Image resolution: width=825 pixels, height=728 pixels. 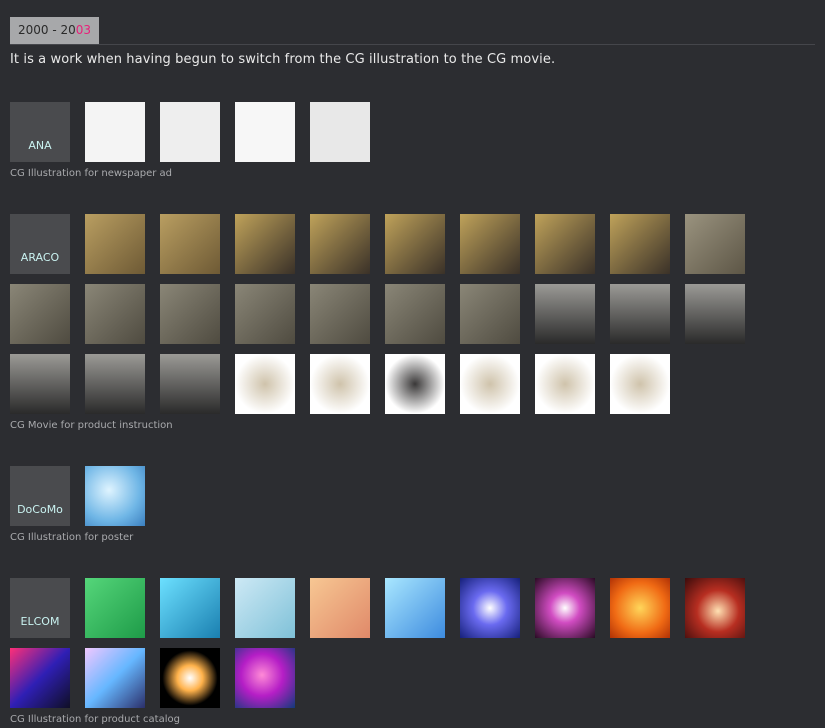 I want to click on thumbnail-abstract-green, so click(x=115, y=608).